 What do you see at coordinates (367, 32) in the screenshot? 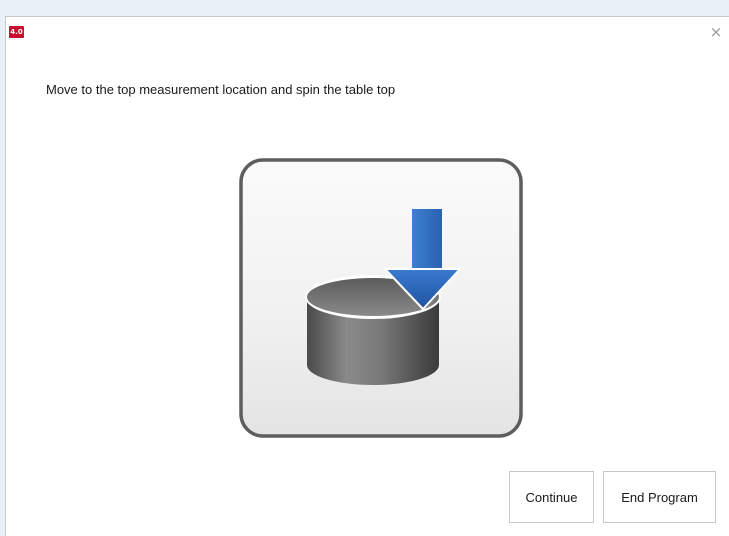
I see `title-bar: 4.0 ×` at bounding box center [367, 32].